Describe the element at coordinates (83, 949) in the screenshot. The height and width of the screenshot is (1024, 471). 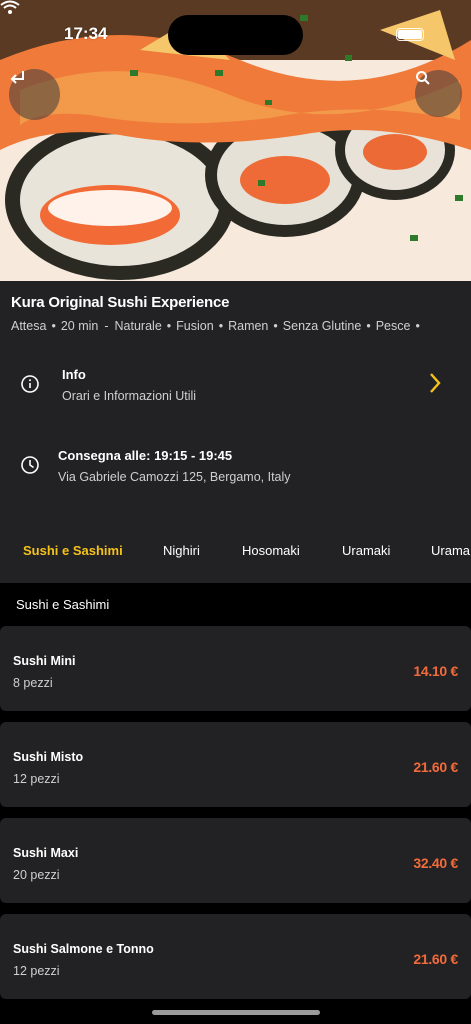
I see `item-name: Sushi Salmone e Tonno` at that location.